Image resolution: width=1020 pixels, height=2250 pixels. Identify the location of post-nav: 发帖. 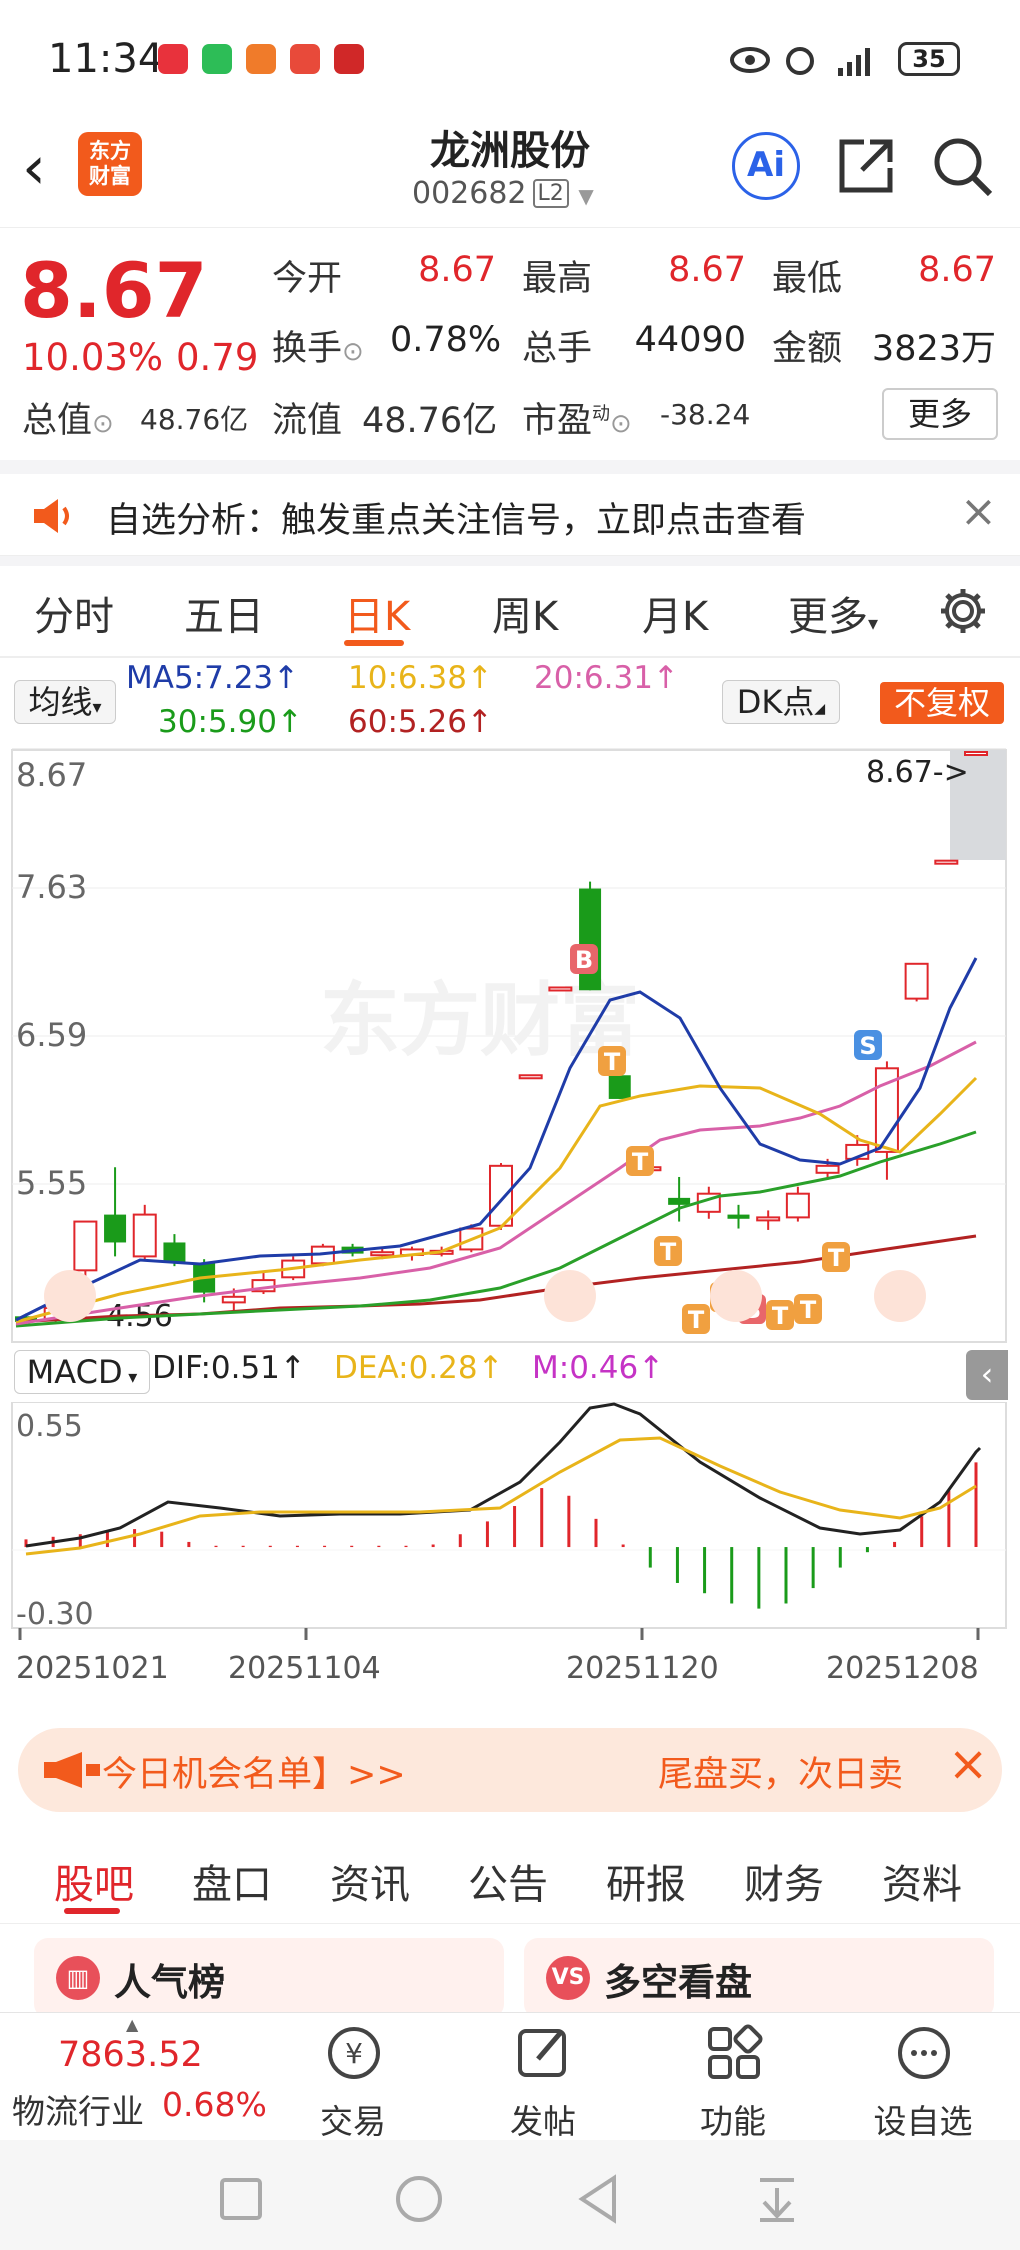
(543, 2077).